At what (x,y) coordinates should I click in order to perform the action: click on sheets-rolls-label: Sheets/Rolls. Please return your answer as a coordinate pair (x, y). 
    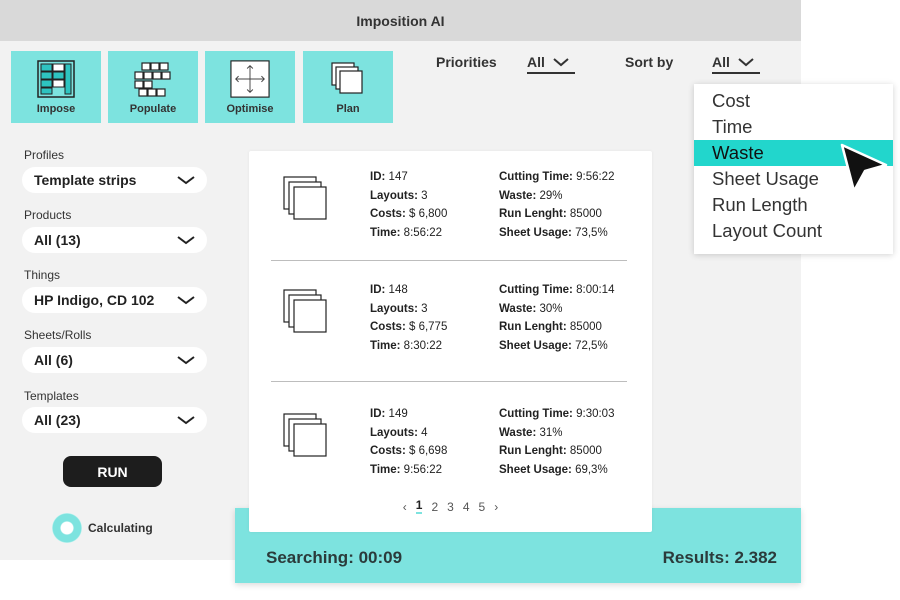
    Looking at the image, I should click on (58, 335).